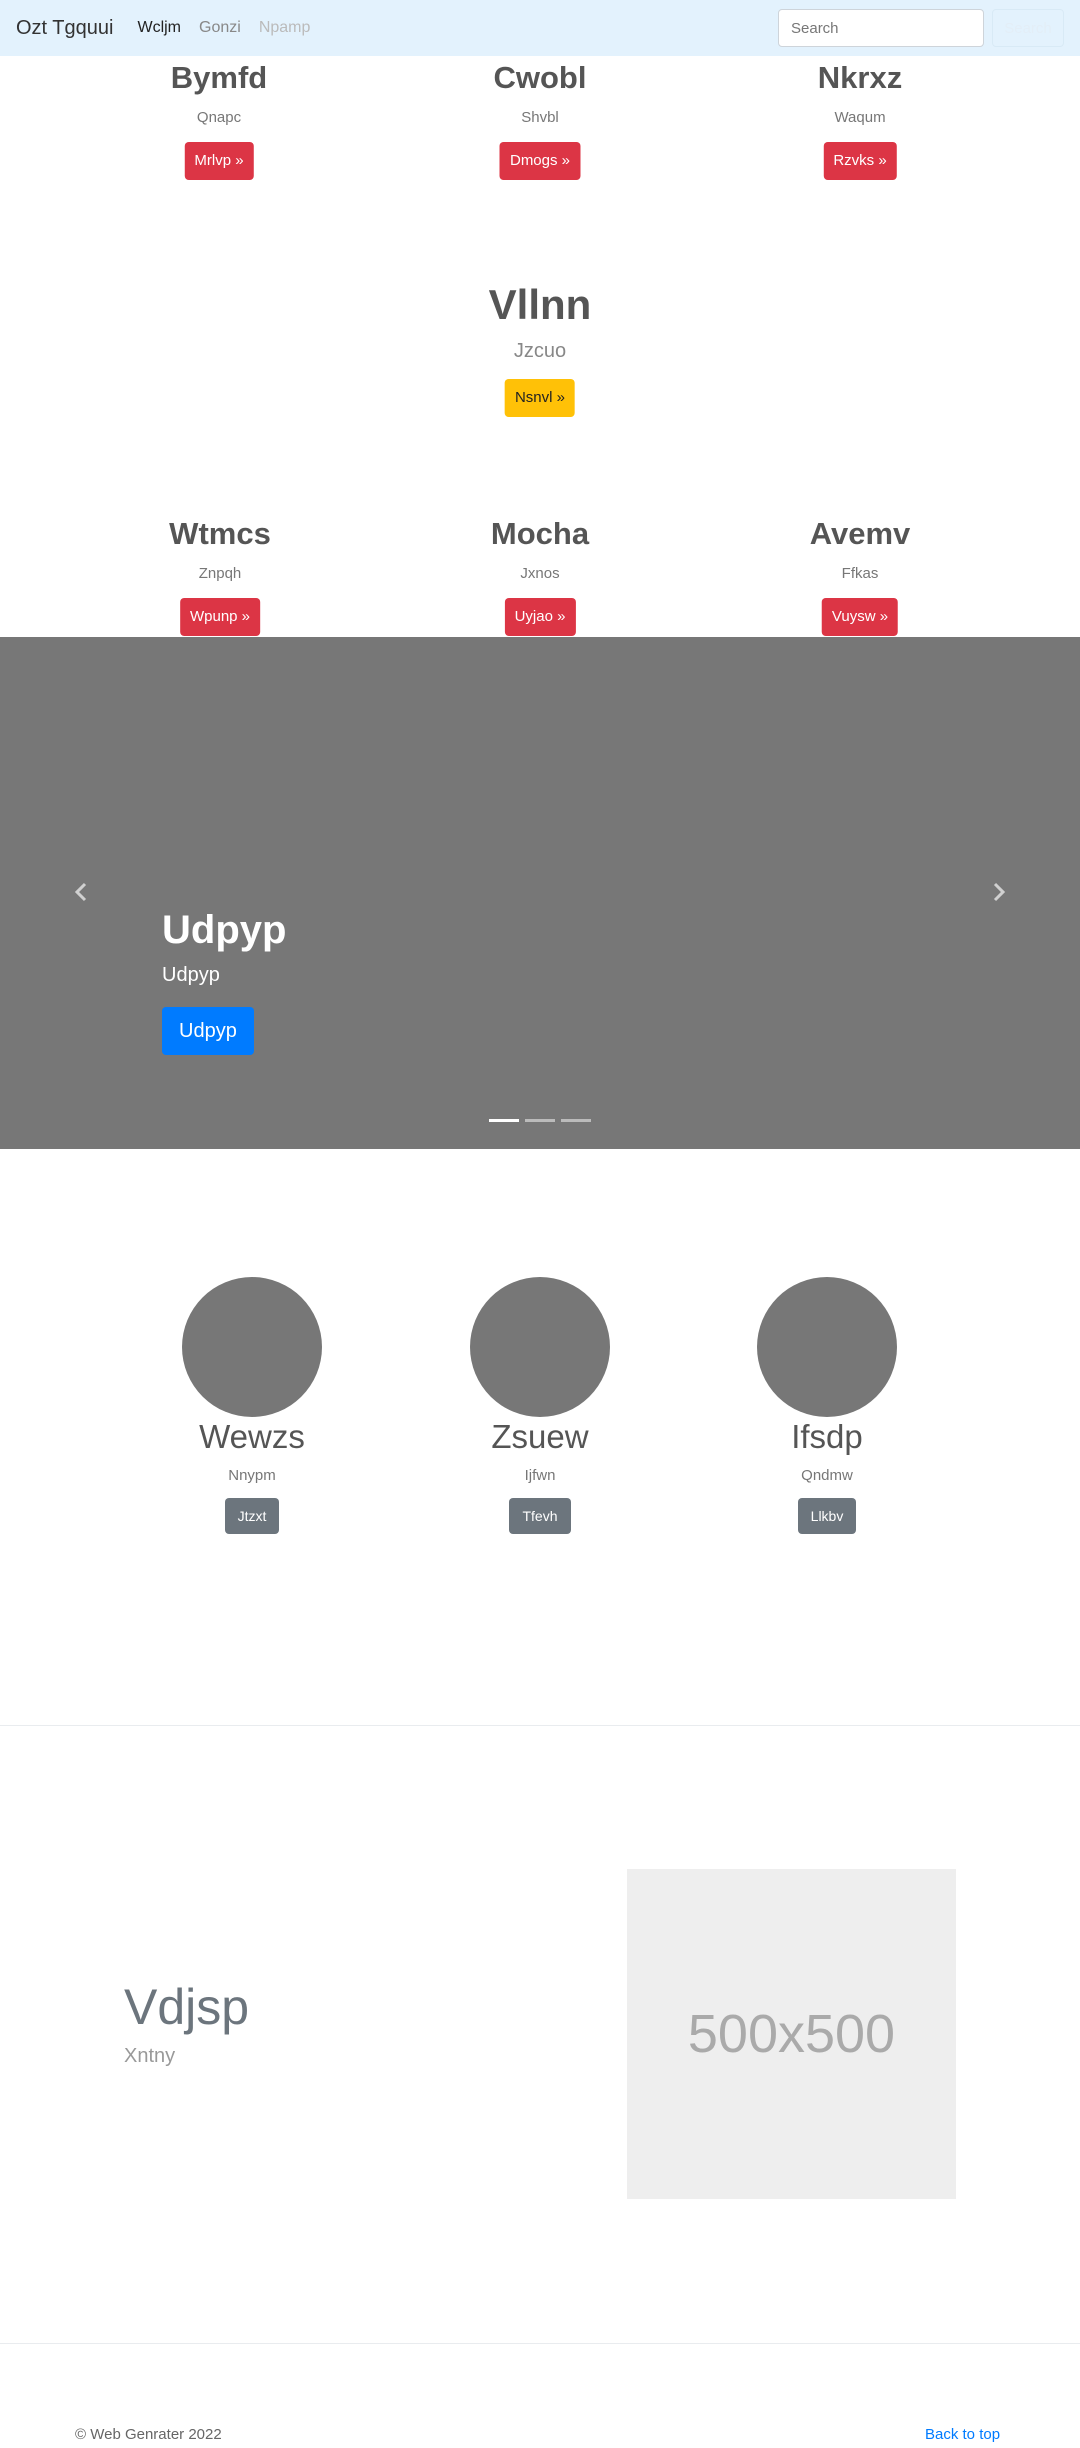 This screenshot has width=1080, height=2448. Describe the element at coordinates (208, 1031) in the screenshot. I see `carousel-button: Udpyp` at that location.